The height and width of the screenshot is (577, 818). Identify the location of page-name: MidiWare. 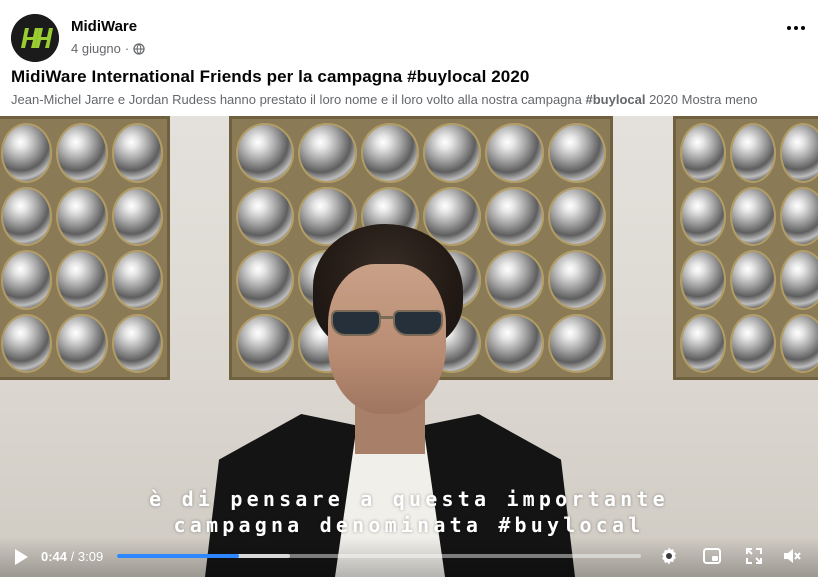
(104, 26).